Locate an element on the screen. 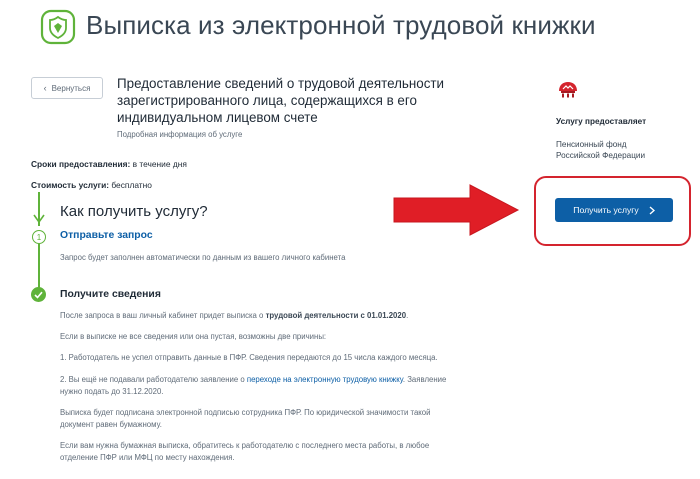  terms-value: в течение дня is located at coordinates (159, 164).